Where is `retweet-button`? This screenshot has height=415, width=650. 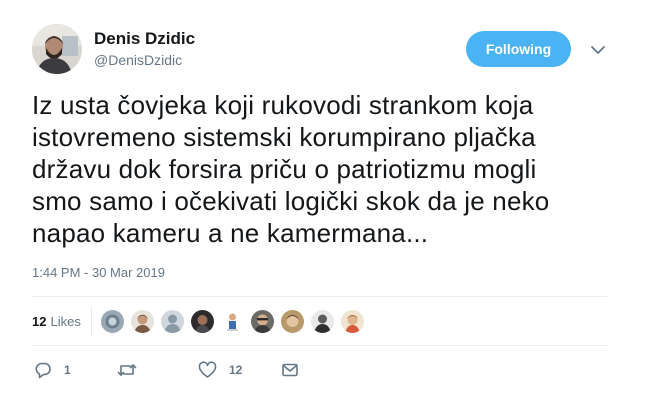 retweet-button is located at coordinates (133, 370).